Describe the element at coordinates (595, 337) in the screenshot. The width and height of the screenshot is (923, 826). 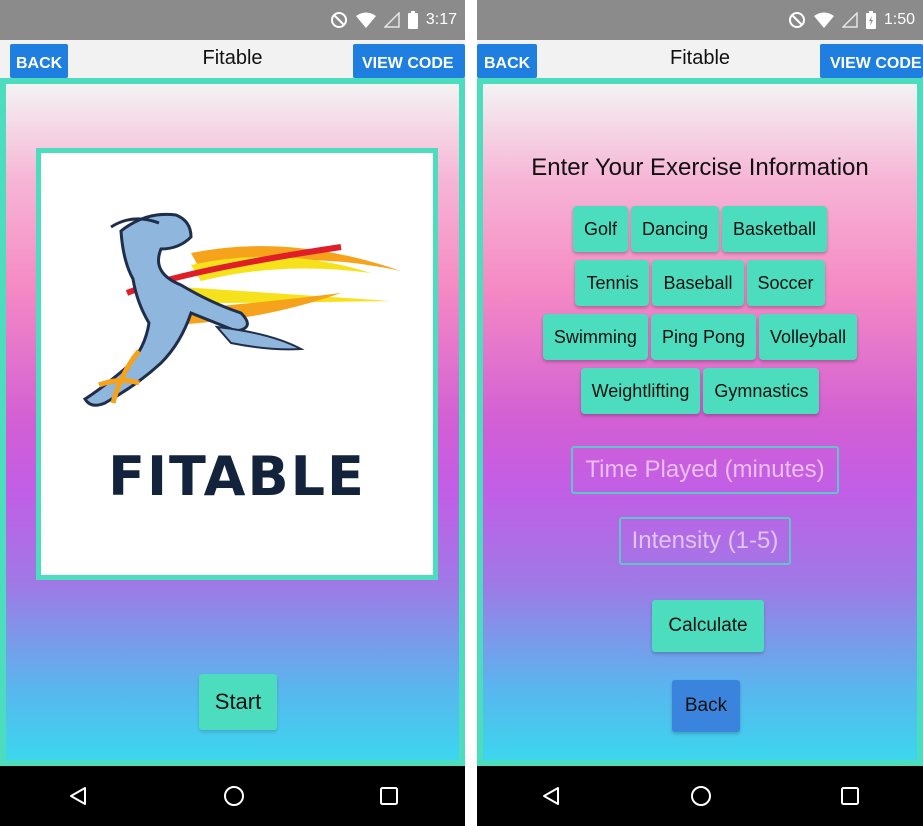
I see `sport-swimming-button: Swimming` at that location.